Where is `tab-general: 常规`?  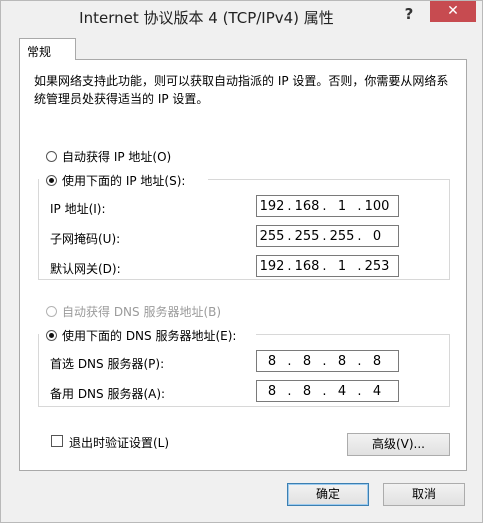 tab-general: 常规 is located at coordinates (47, 49).